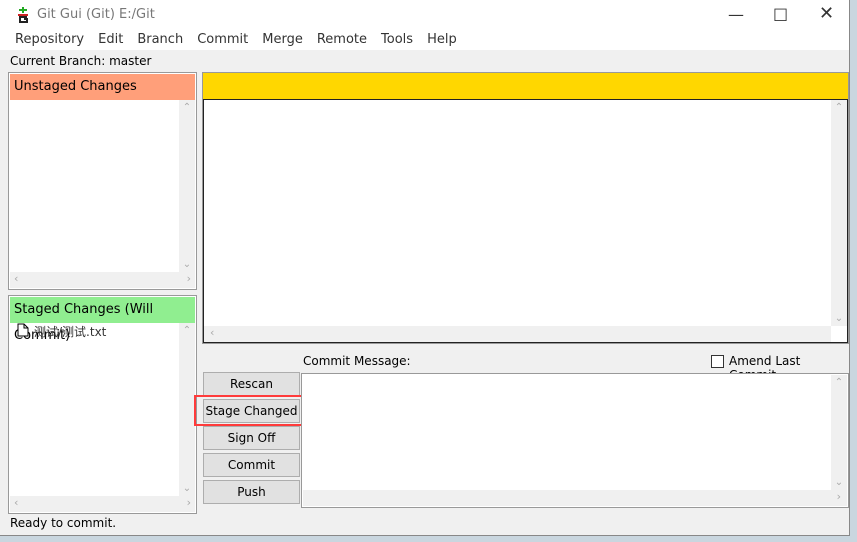 The image size is (857, 542). I want to click on menu-commit: Commit, so click(222, 40).